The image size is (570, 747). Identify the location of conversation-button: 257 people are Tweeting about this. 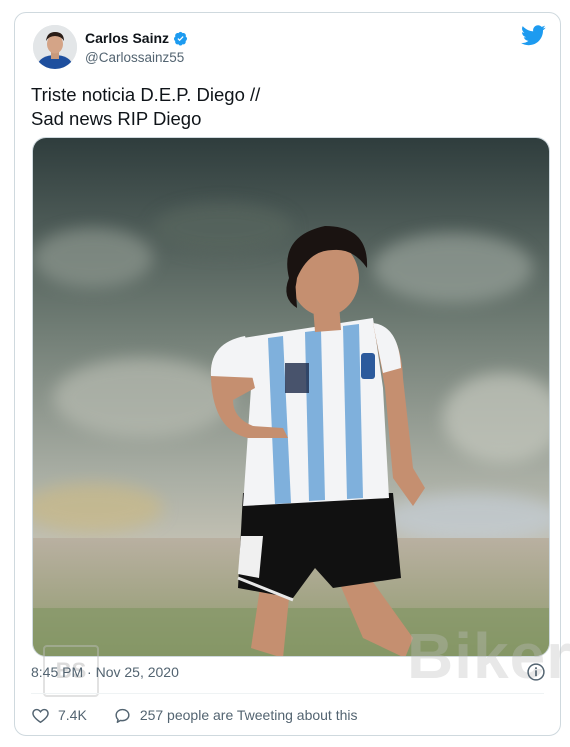
(235, 715).